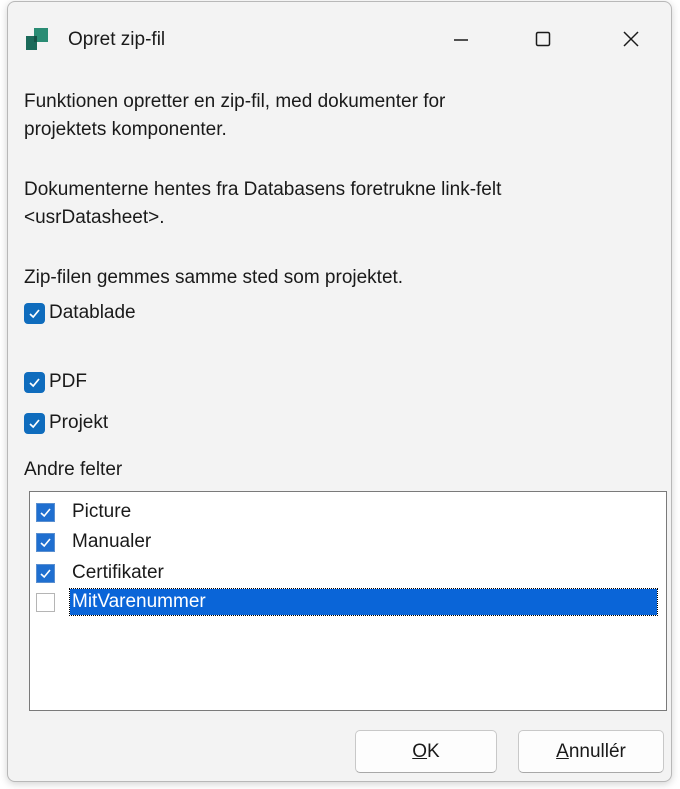 The width and height of the screenshot is (680, 789). What do you see at coordinates (117, 39) in the screenshot?
I see `window-title: Opret zip-fil` at bounding box center [117, 39].